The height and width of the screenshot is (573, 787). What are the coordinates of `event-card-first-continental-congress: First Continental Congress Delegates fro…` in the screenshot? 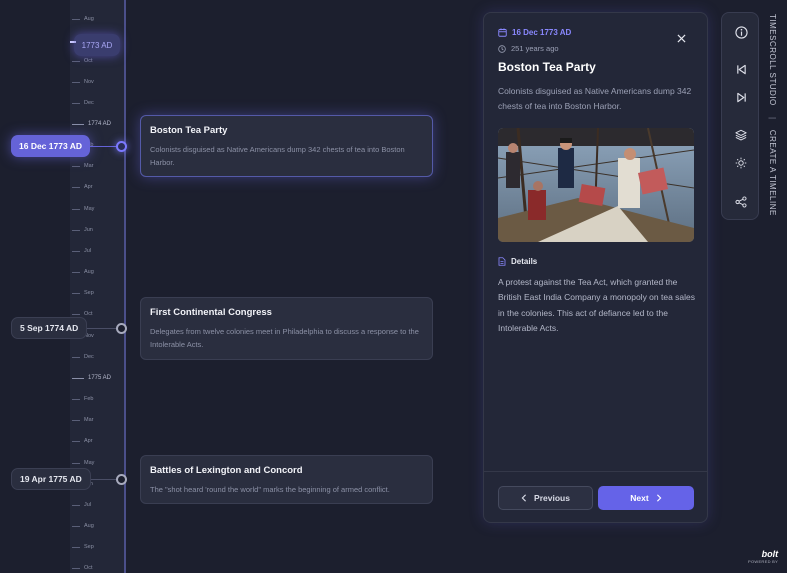 It's located at (286, 328).